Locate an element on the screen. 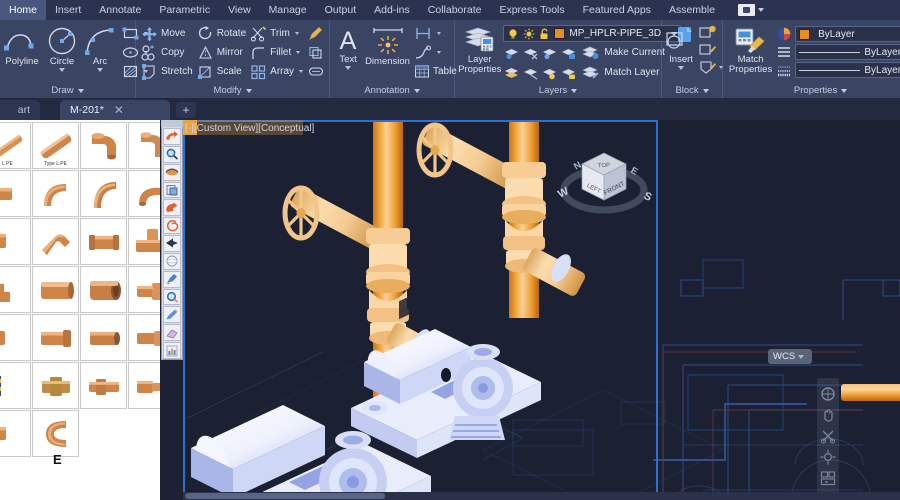 This screenshot has width=900, height=500. polyline-button: Polyline is located at coordinates (22, 45).